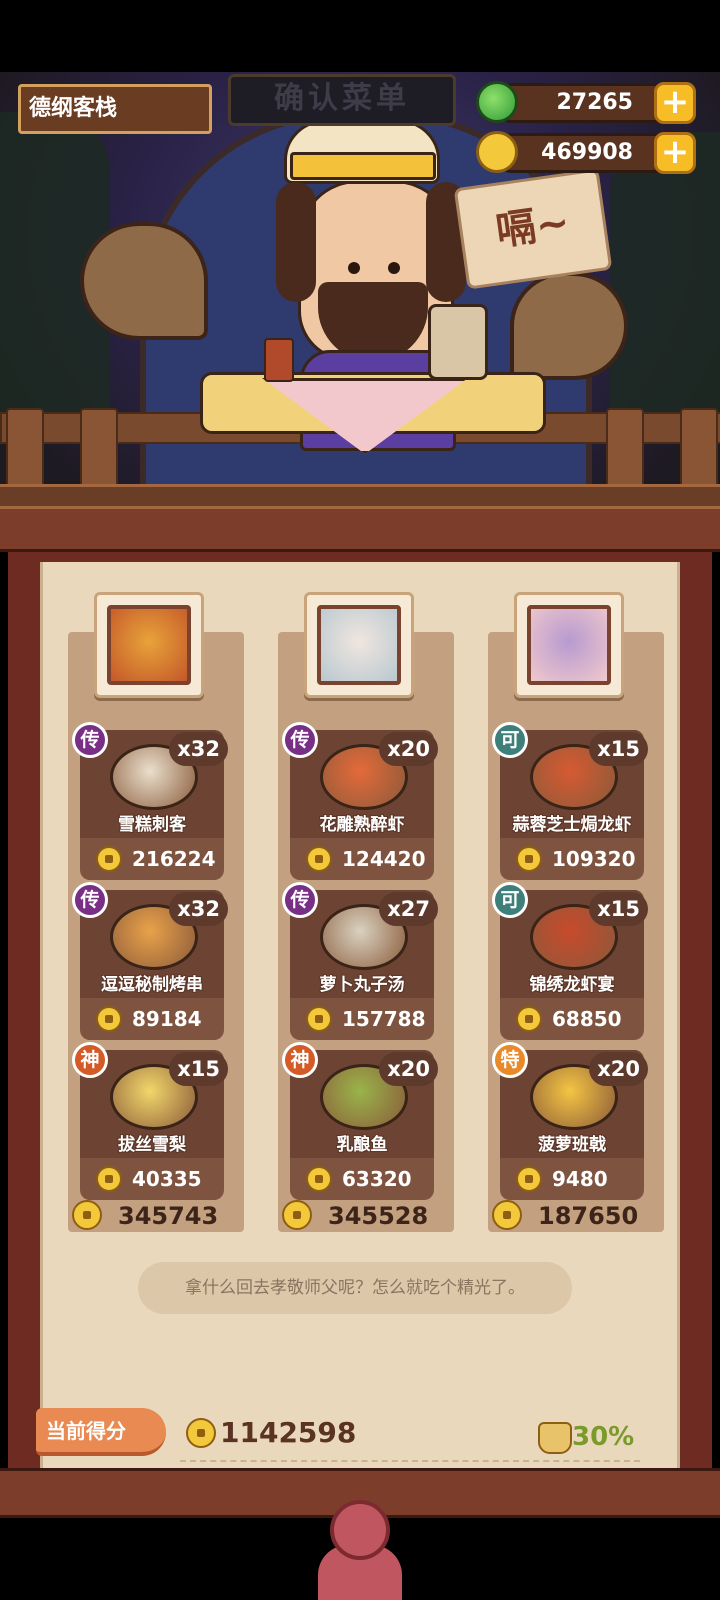  Describe the element at coordinates (570, 801) in the screenshot. I see `dish-card: 可 x15 蒜蓉芝士焗龙虾 109320` at that location.